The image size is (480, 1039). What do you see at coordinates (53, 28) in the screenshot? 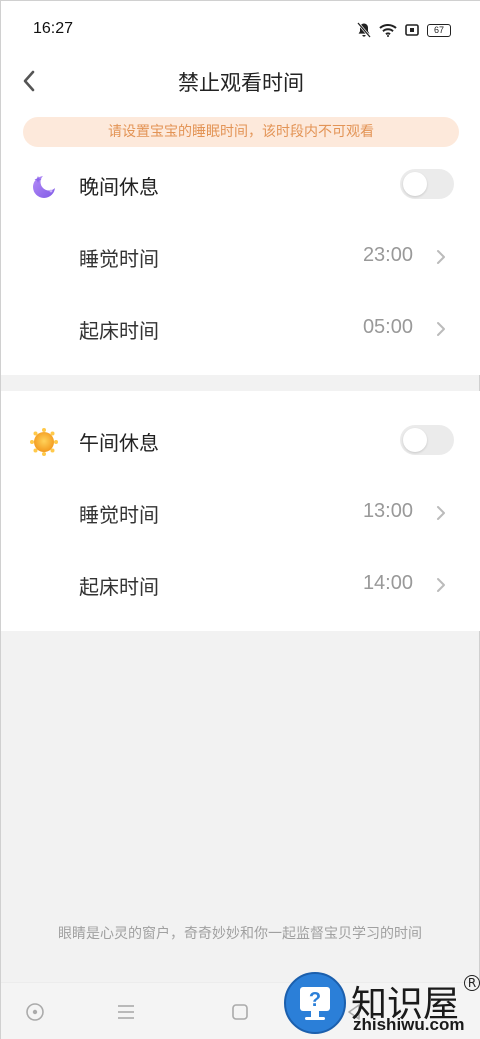
I see `status-time: 16:27` at bounding box center [53, 28].